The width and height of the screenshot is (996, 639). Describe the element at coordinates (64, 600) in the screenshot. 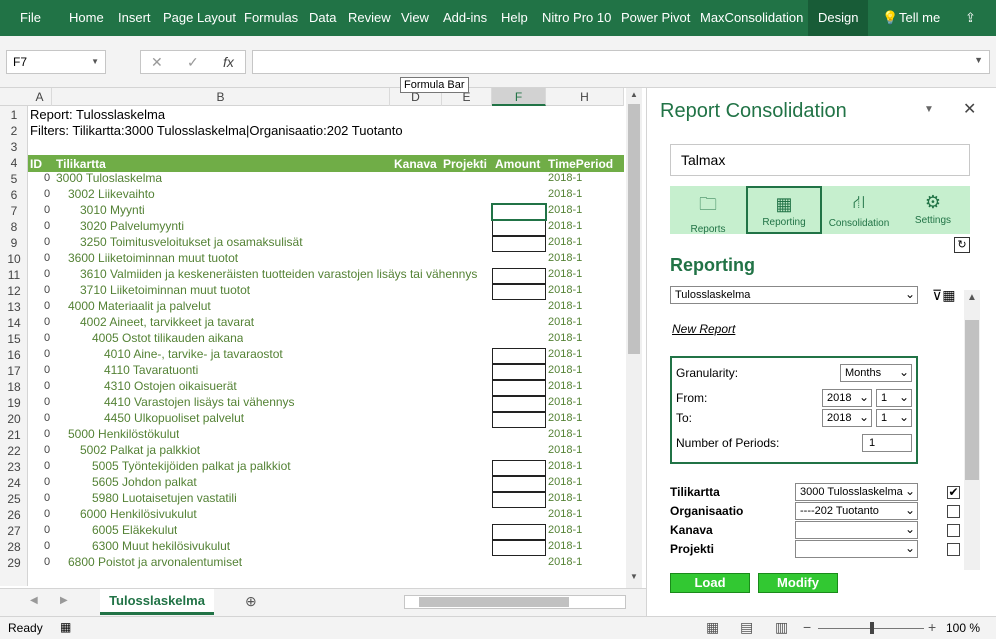

I see `sheet-next-icon: ▶` at that location.